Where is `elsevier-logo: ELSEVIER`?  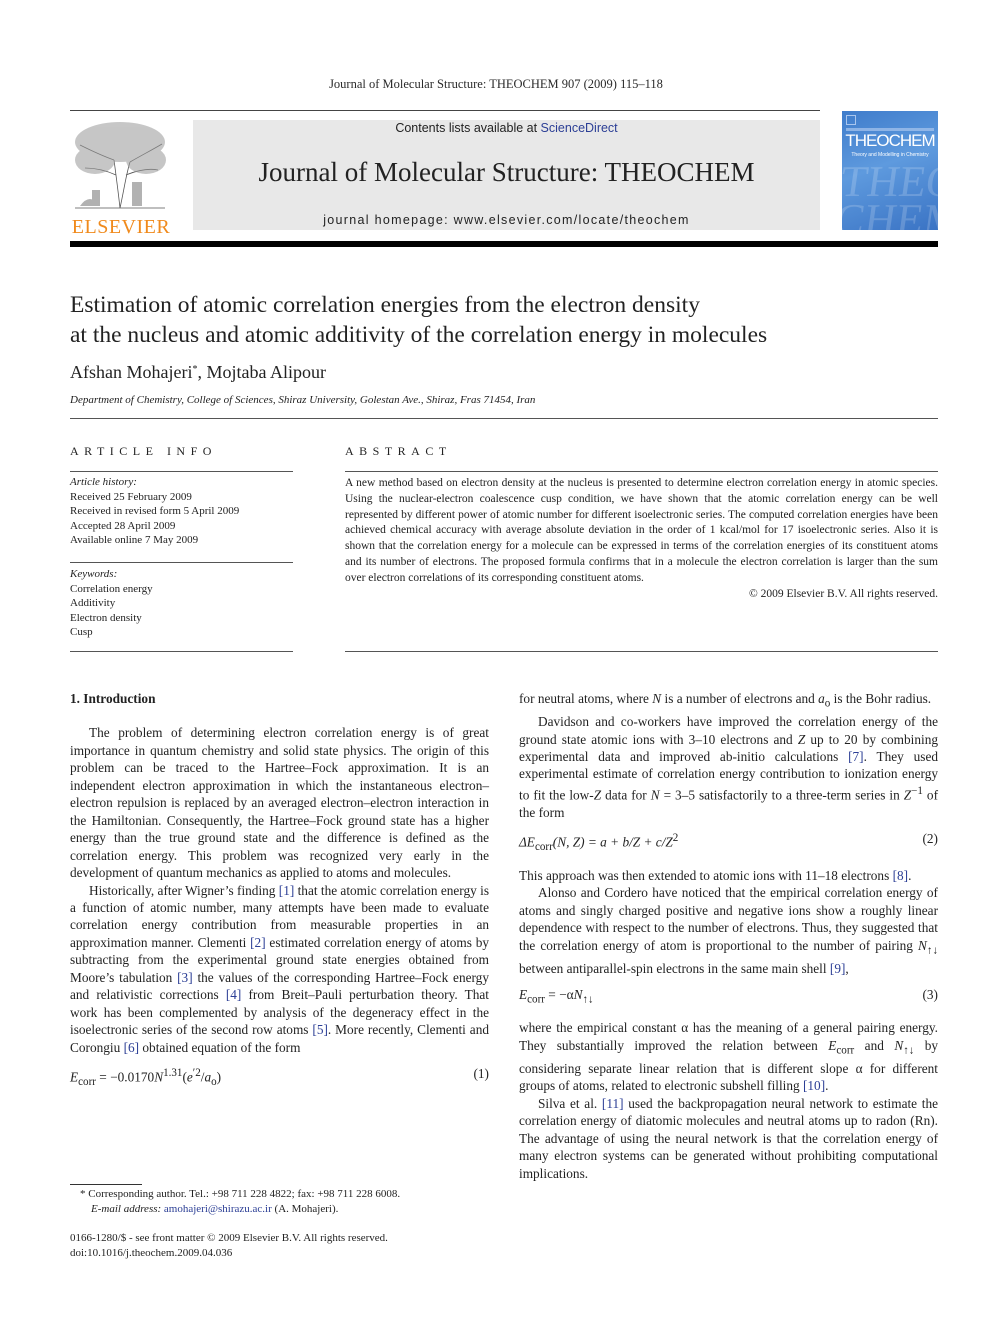
elsevier-logo: ELSEVIER is located at coordinates (121, 178).